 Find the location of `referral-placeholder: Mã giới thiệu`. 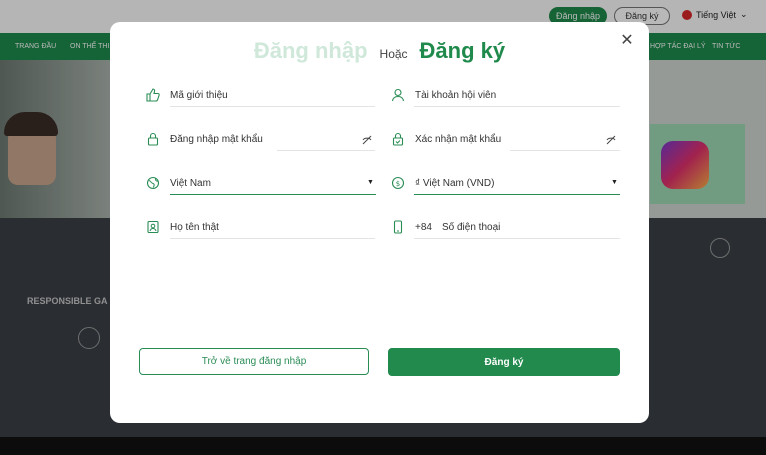

referral-placeholder: Mã giới thiệu is located at coordinates (199, 95).